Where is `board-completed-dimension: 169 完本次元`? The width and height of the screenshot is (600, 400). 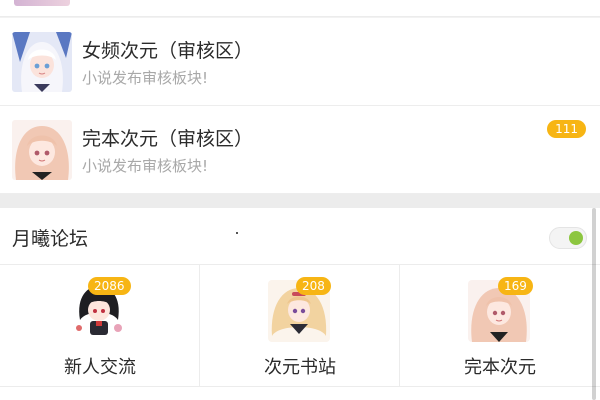
board-completed-dimension: 169 完本次元 is located at coordinates (500, 326).